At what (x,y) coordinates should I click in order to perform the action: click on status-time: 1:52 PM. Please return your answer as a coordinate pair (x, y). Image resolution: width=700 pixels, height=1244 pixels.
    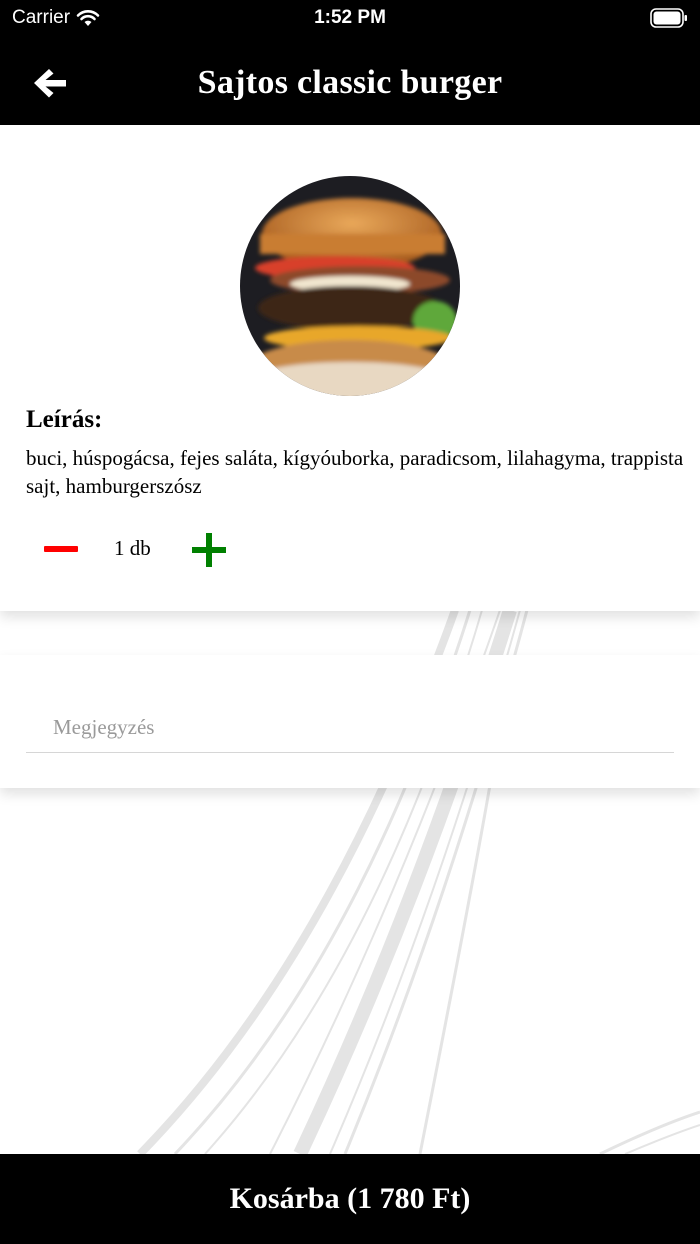
    Looking at the image, I should click on (350, 17).